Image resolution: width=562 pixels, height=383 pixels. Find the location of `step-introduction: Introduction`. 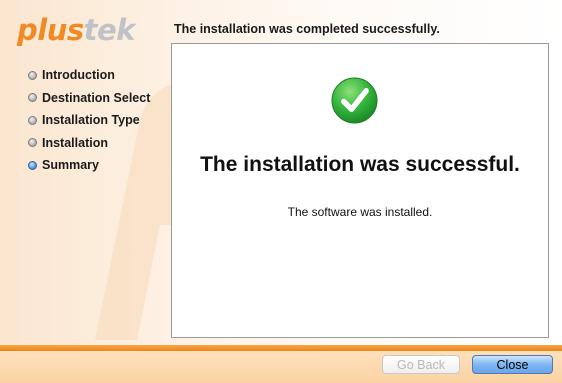

step-introduction: Introduction is located at coordinates (89, 75).